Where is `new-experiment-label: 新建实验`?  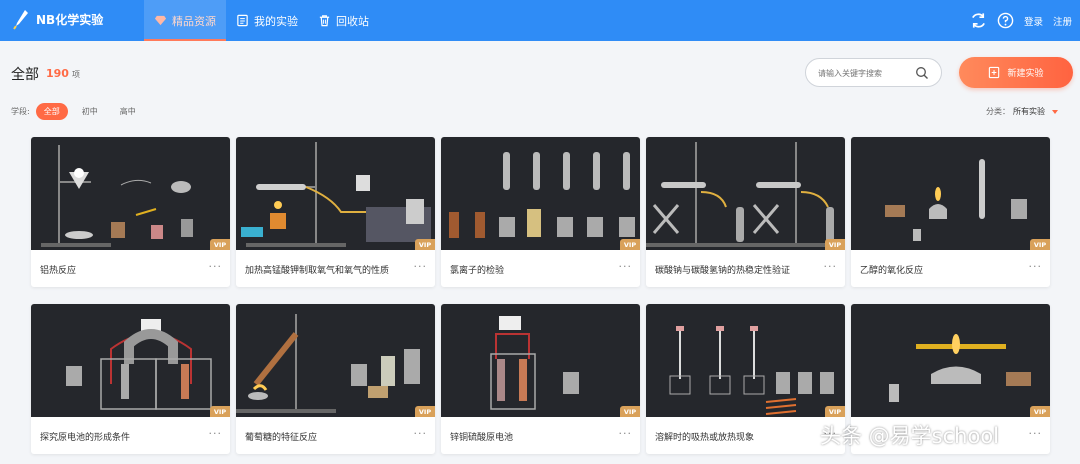 new-experiment-label: 新建实验 is located at coordinates (1025, 74).